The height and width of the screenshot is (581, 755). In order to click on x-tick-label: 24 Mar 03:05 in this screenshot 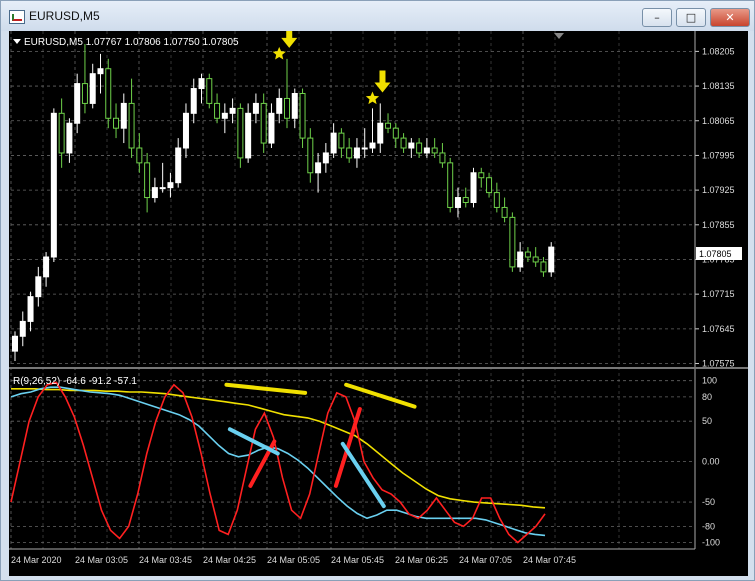, I will do `click(101, 560)`.